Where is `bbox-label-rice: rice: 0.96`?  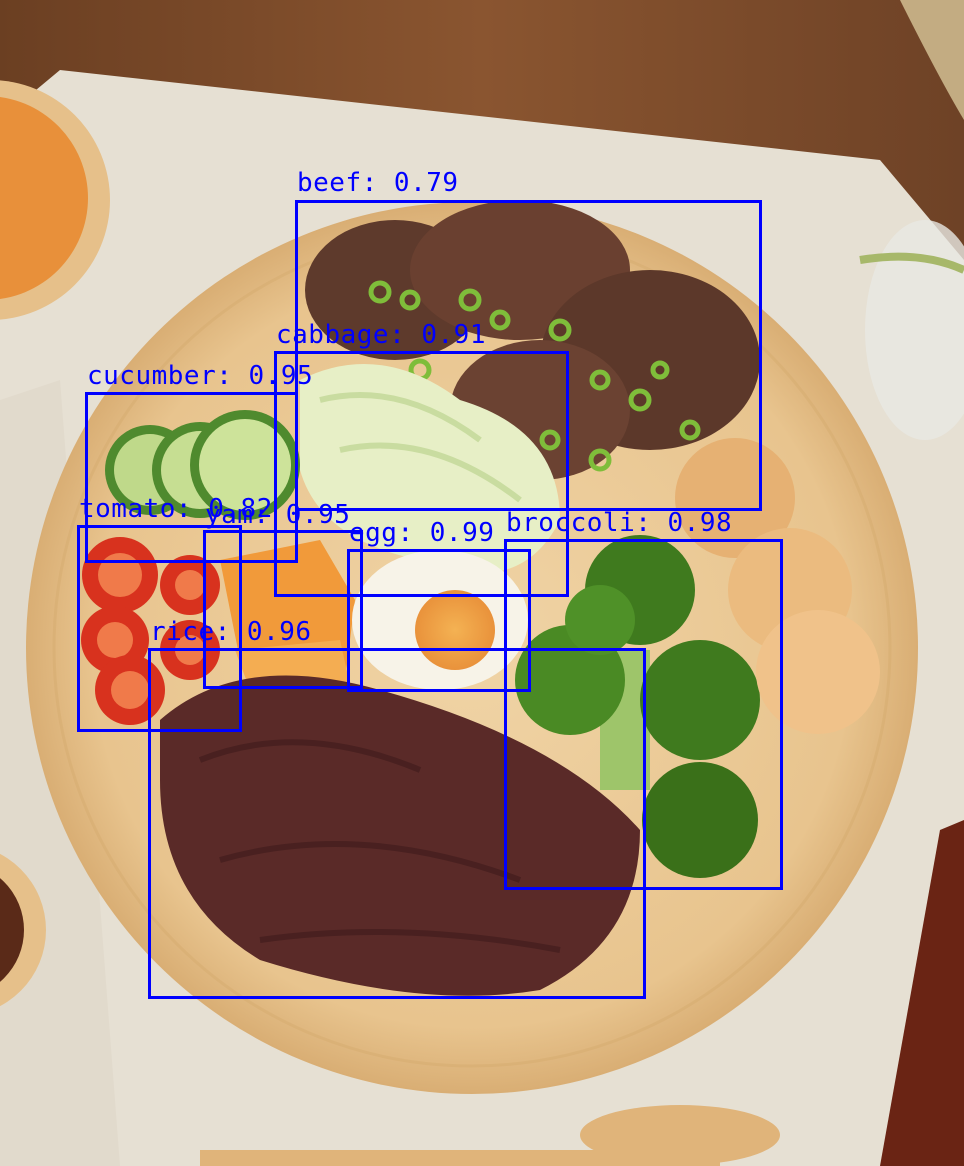 bbox-label-rice: rice: 0.96 is located at coordinates (231, 632).